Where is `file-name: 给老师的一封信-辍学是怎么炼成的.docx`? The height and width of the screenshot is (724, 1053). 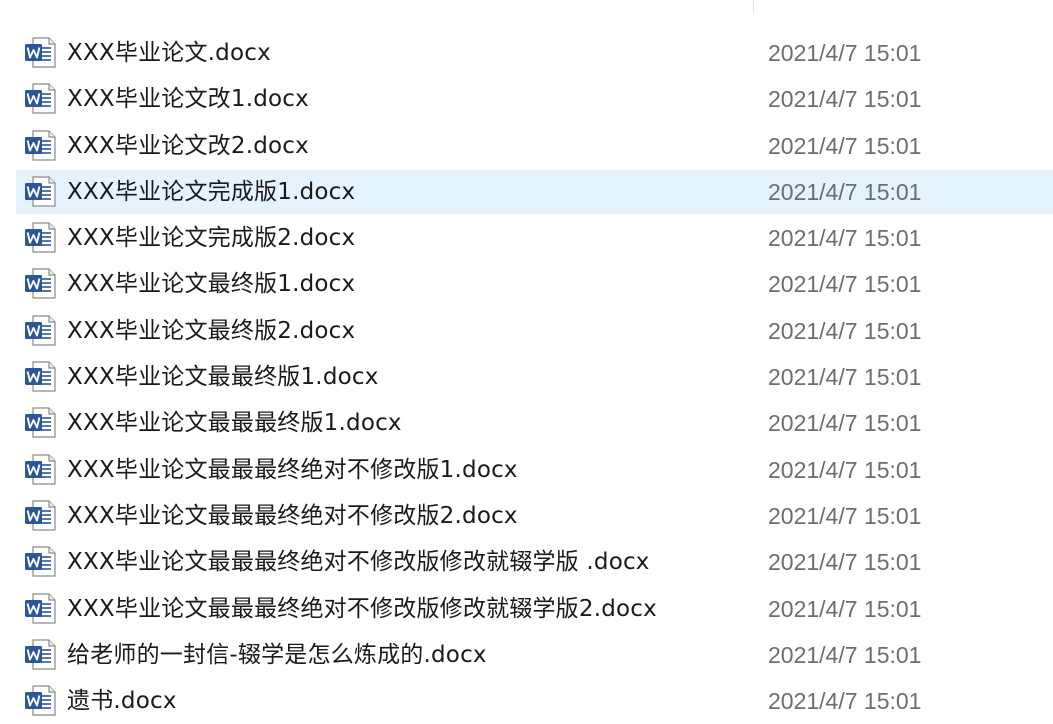 file-name: 给老师的一封信-辍学是怎么炼成的.docx is located at coordinates (277, 655).